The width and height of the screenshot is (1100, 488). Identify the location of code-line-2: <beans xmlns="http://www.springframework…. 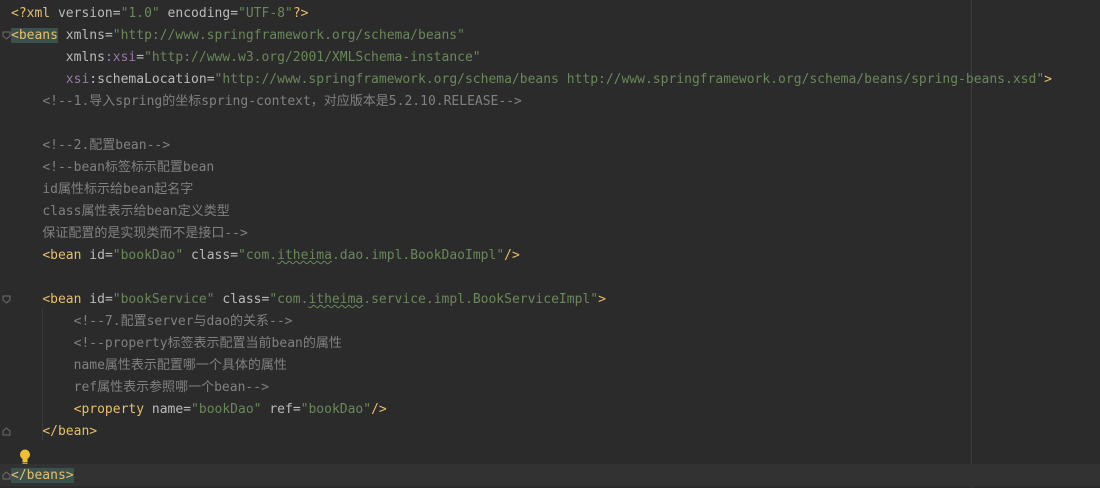
(238, 35).